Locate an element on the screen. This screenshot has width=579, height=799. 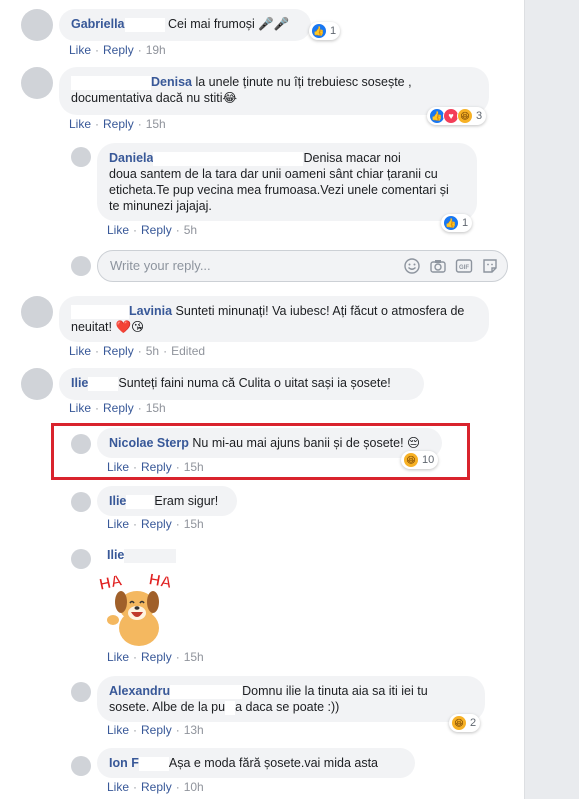
comment-actions: Like · Reply · 13h is located at coordinates (155, 730).